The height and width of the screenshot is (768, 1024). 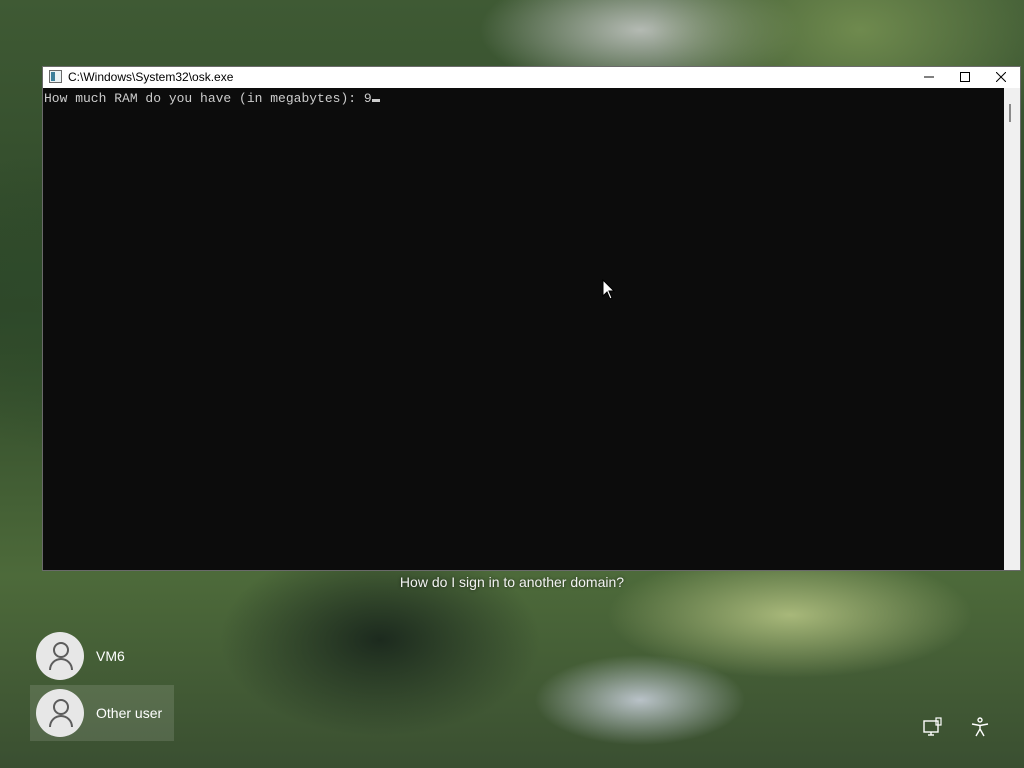 I want to click on close-icon, so click(x=1001, y=77).